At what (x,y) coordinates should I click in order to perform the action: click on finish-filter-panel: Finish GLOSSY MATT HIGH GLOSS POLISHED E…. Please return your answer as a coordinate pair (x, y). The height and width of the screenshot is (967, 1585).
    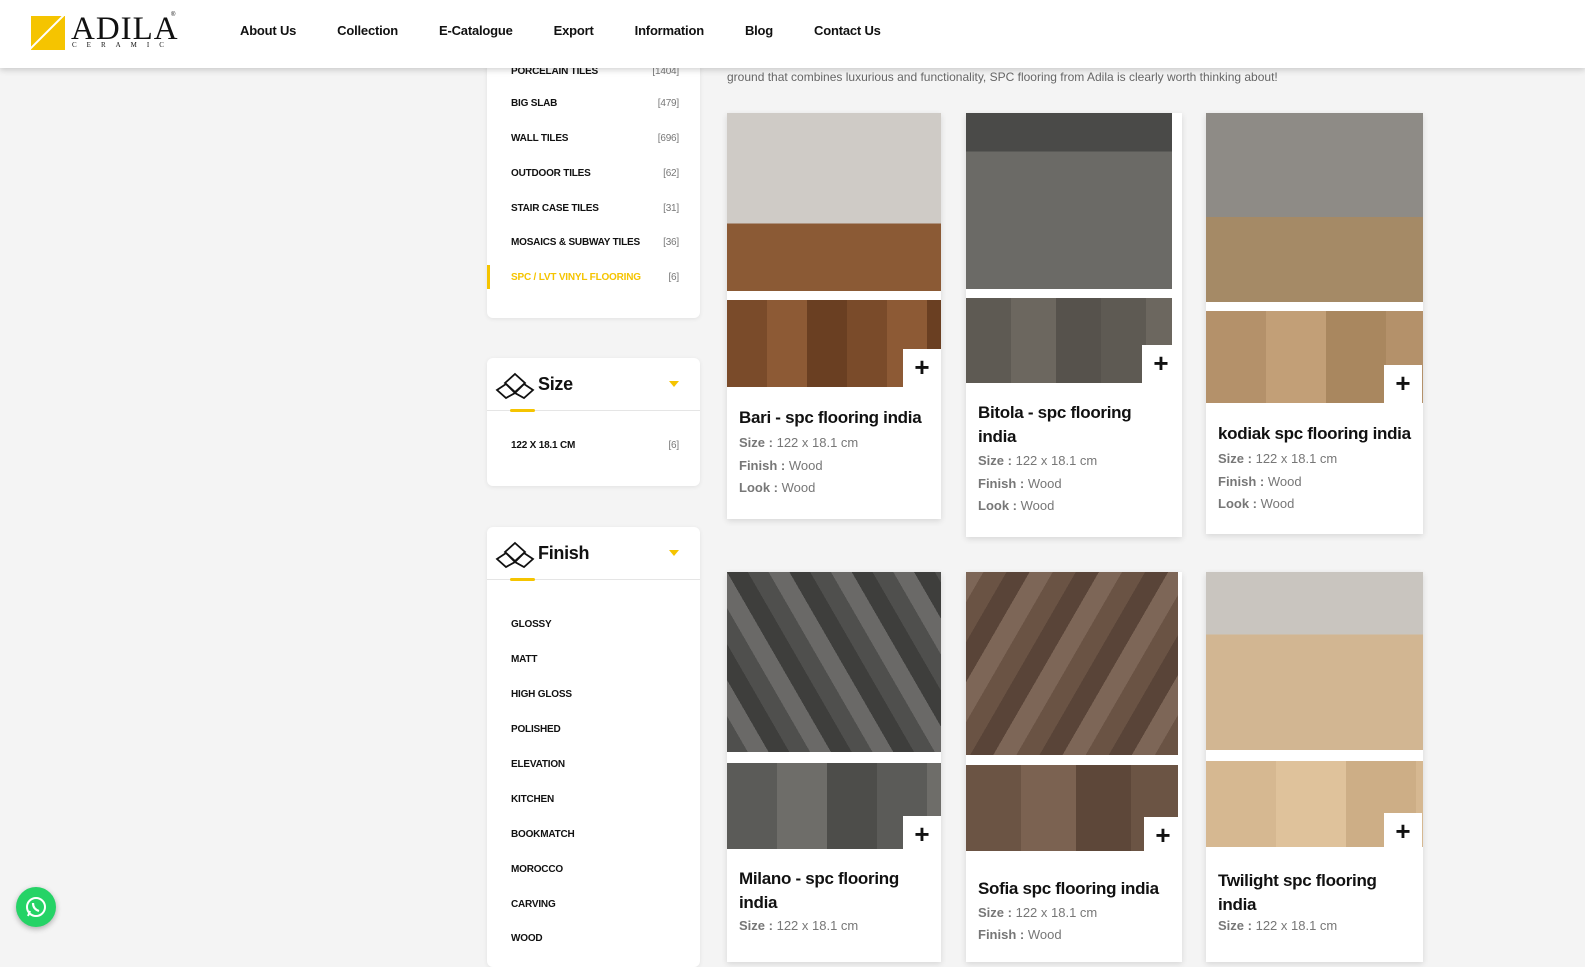
    Looking at the image, I should click on (593, 747).